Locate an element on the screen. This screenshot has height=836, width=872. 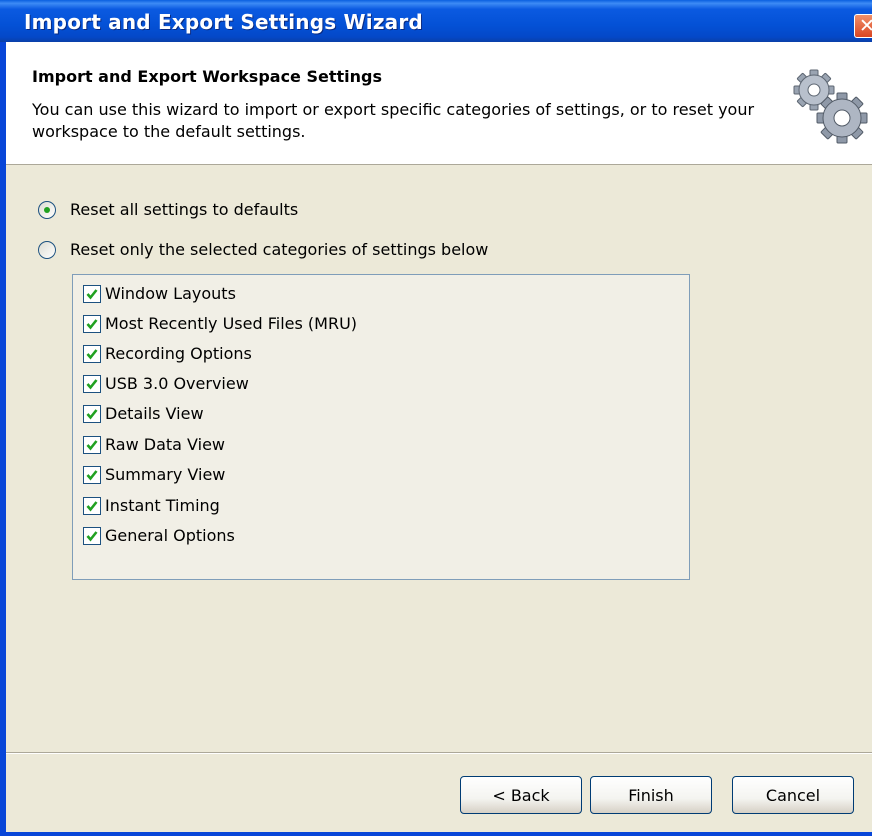
category-label: Instant Timing is located at coordinates (162, 505).